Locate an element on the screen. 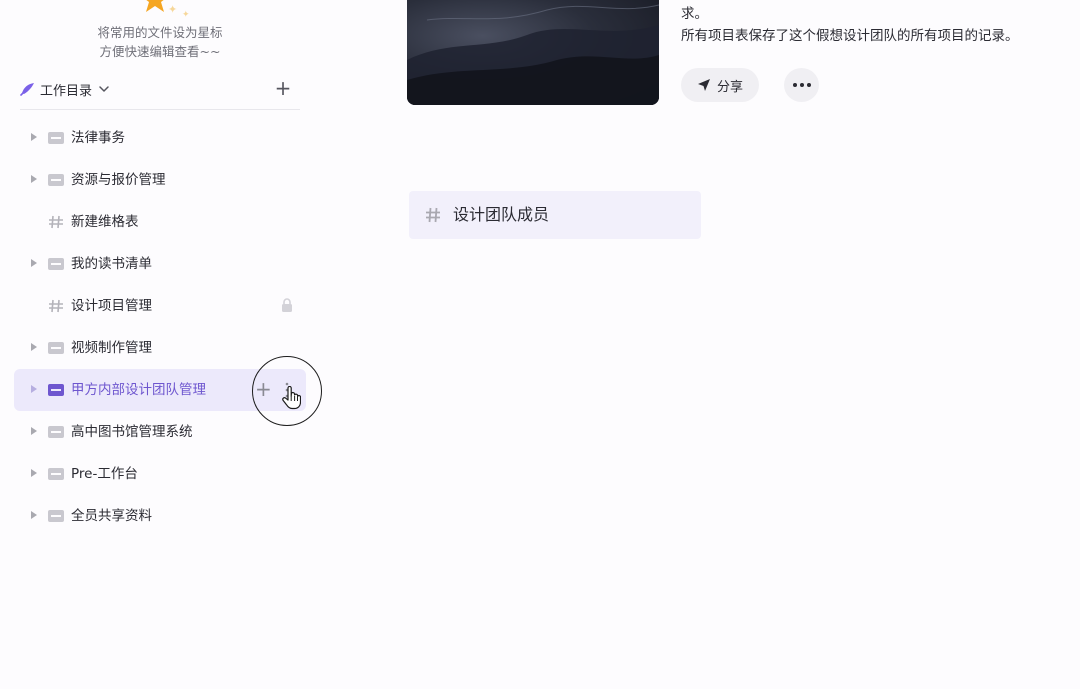 The width and height of the screenshot is (1080, 689). datasheet-card: 设计团队成员 is located at coordinates (555, 215).